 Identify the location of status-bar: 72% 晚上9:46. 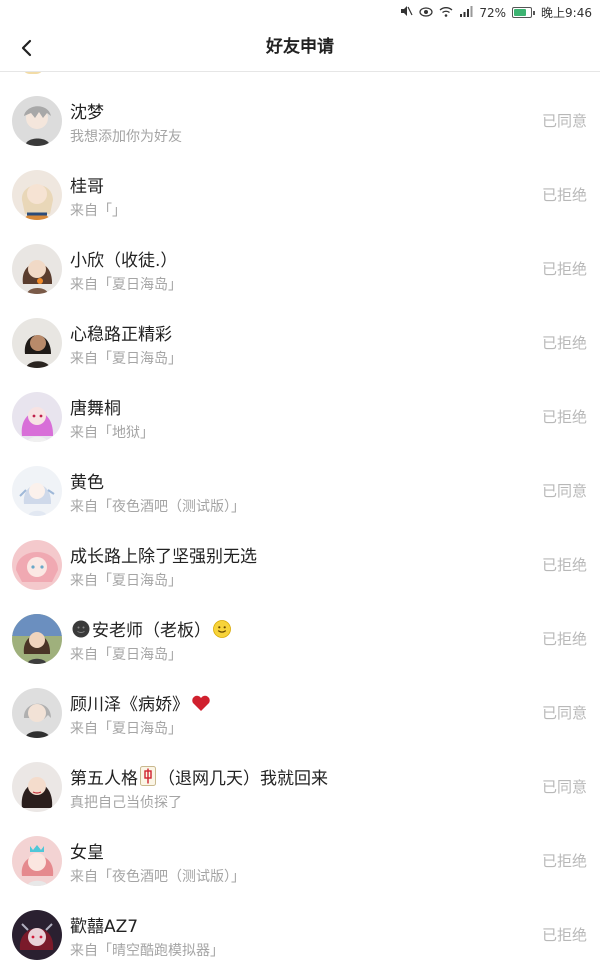
(300, 12).